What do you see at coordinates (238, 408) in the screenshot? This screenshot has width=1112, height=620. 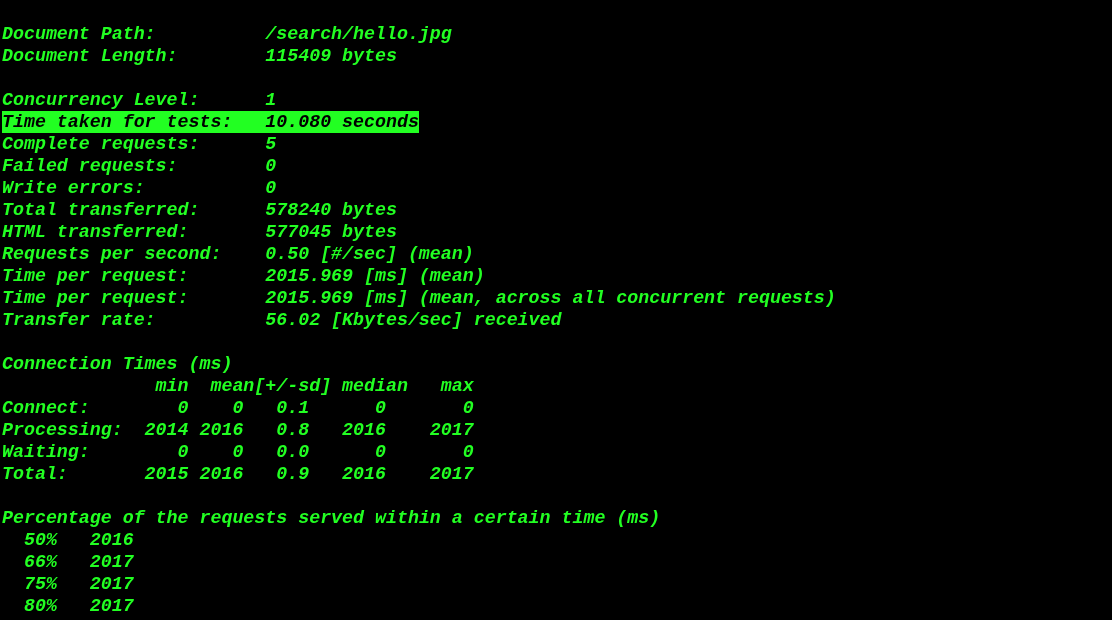 I see `table-line: Connect: 0 0 0.1 0 0` at bounding box center [238, 408].